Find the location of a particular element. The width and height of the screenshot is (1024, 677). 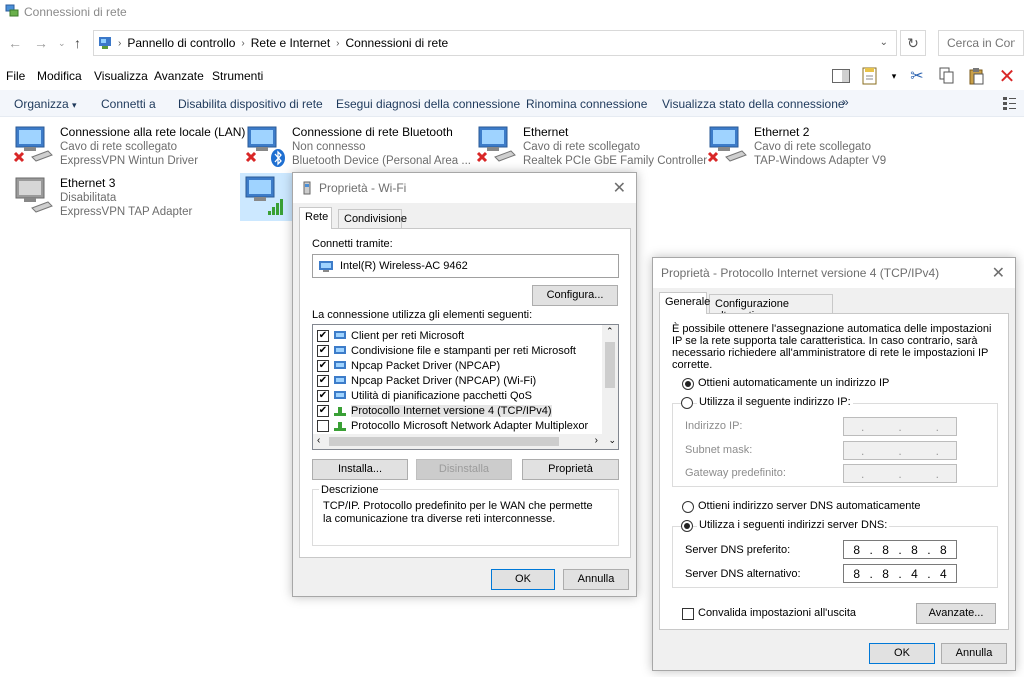

more-commands-button: » is located at coordinates (845, 102).